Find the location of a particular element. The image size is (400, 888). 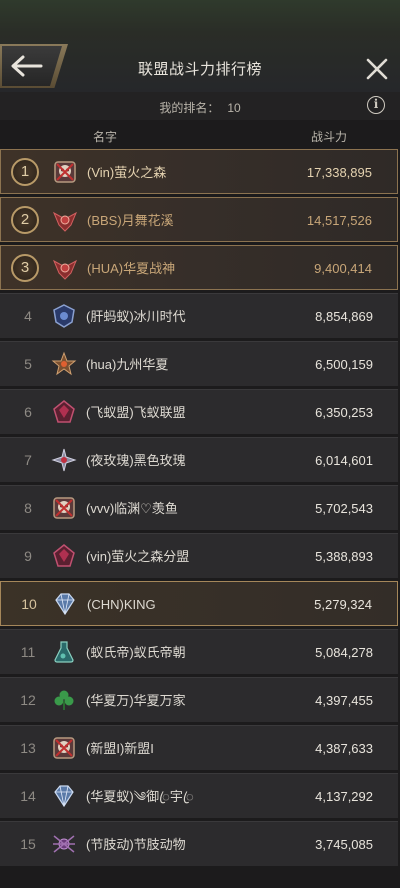

table-row: 8 (vvv)临渊♡羡鱼 5,702,543 is located at coordinates (199, 507).